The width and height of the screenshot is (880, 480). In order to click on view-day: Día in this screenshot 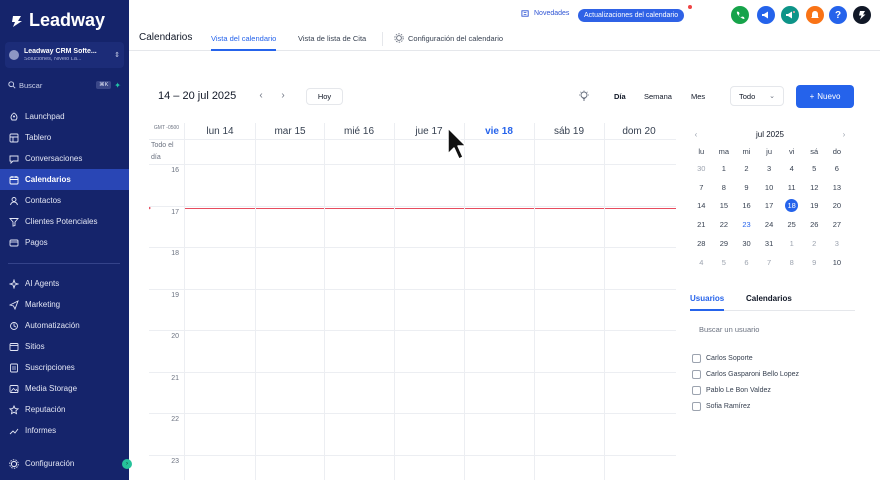, I will do `click(620, 96)`.